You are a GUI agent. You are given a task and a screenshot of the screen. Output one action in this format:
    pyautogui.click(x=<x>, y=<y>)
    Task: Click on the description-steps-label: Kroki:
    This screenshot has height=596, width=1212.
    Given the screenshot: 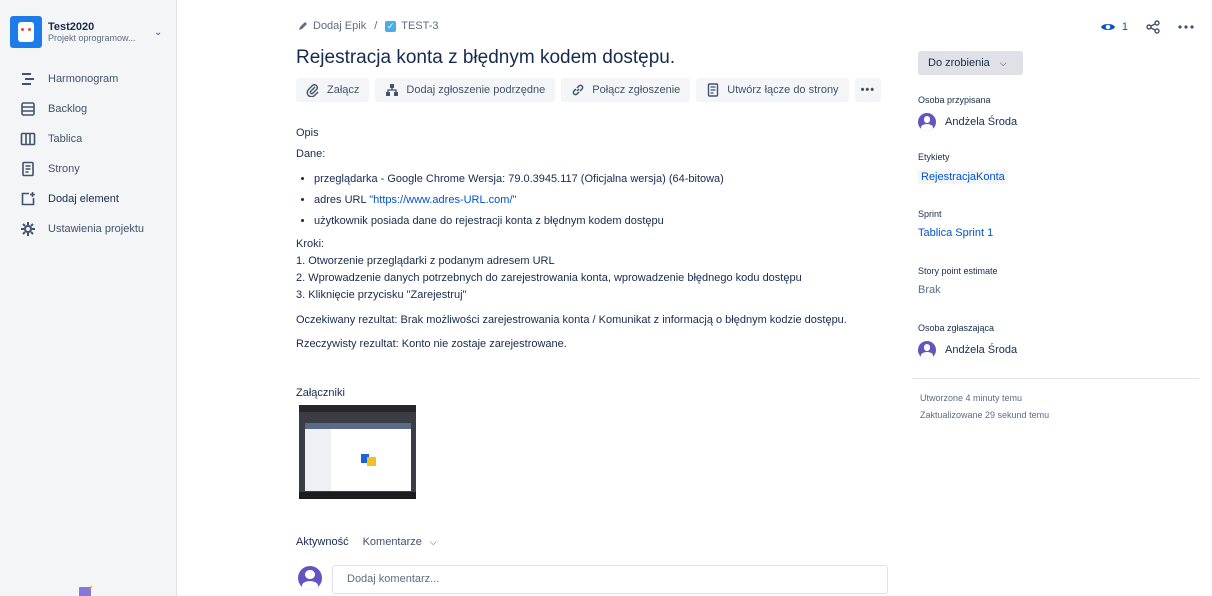 What is the action you would take?
    pyautogui.click(x=310, y=244)
    